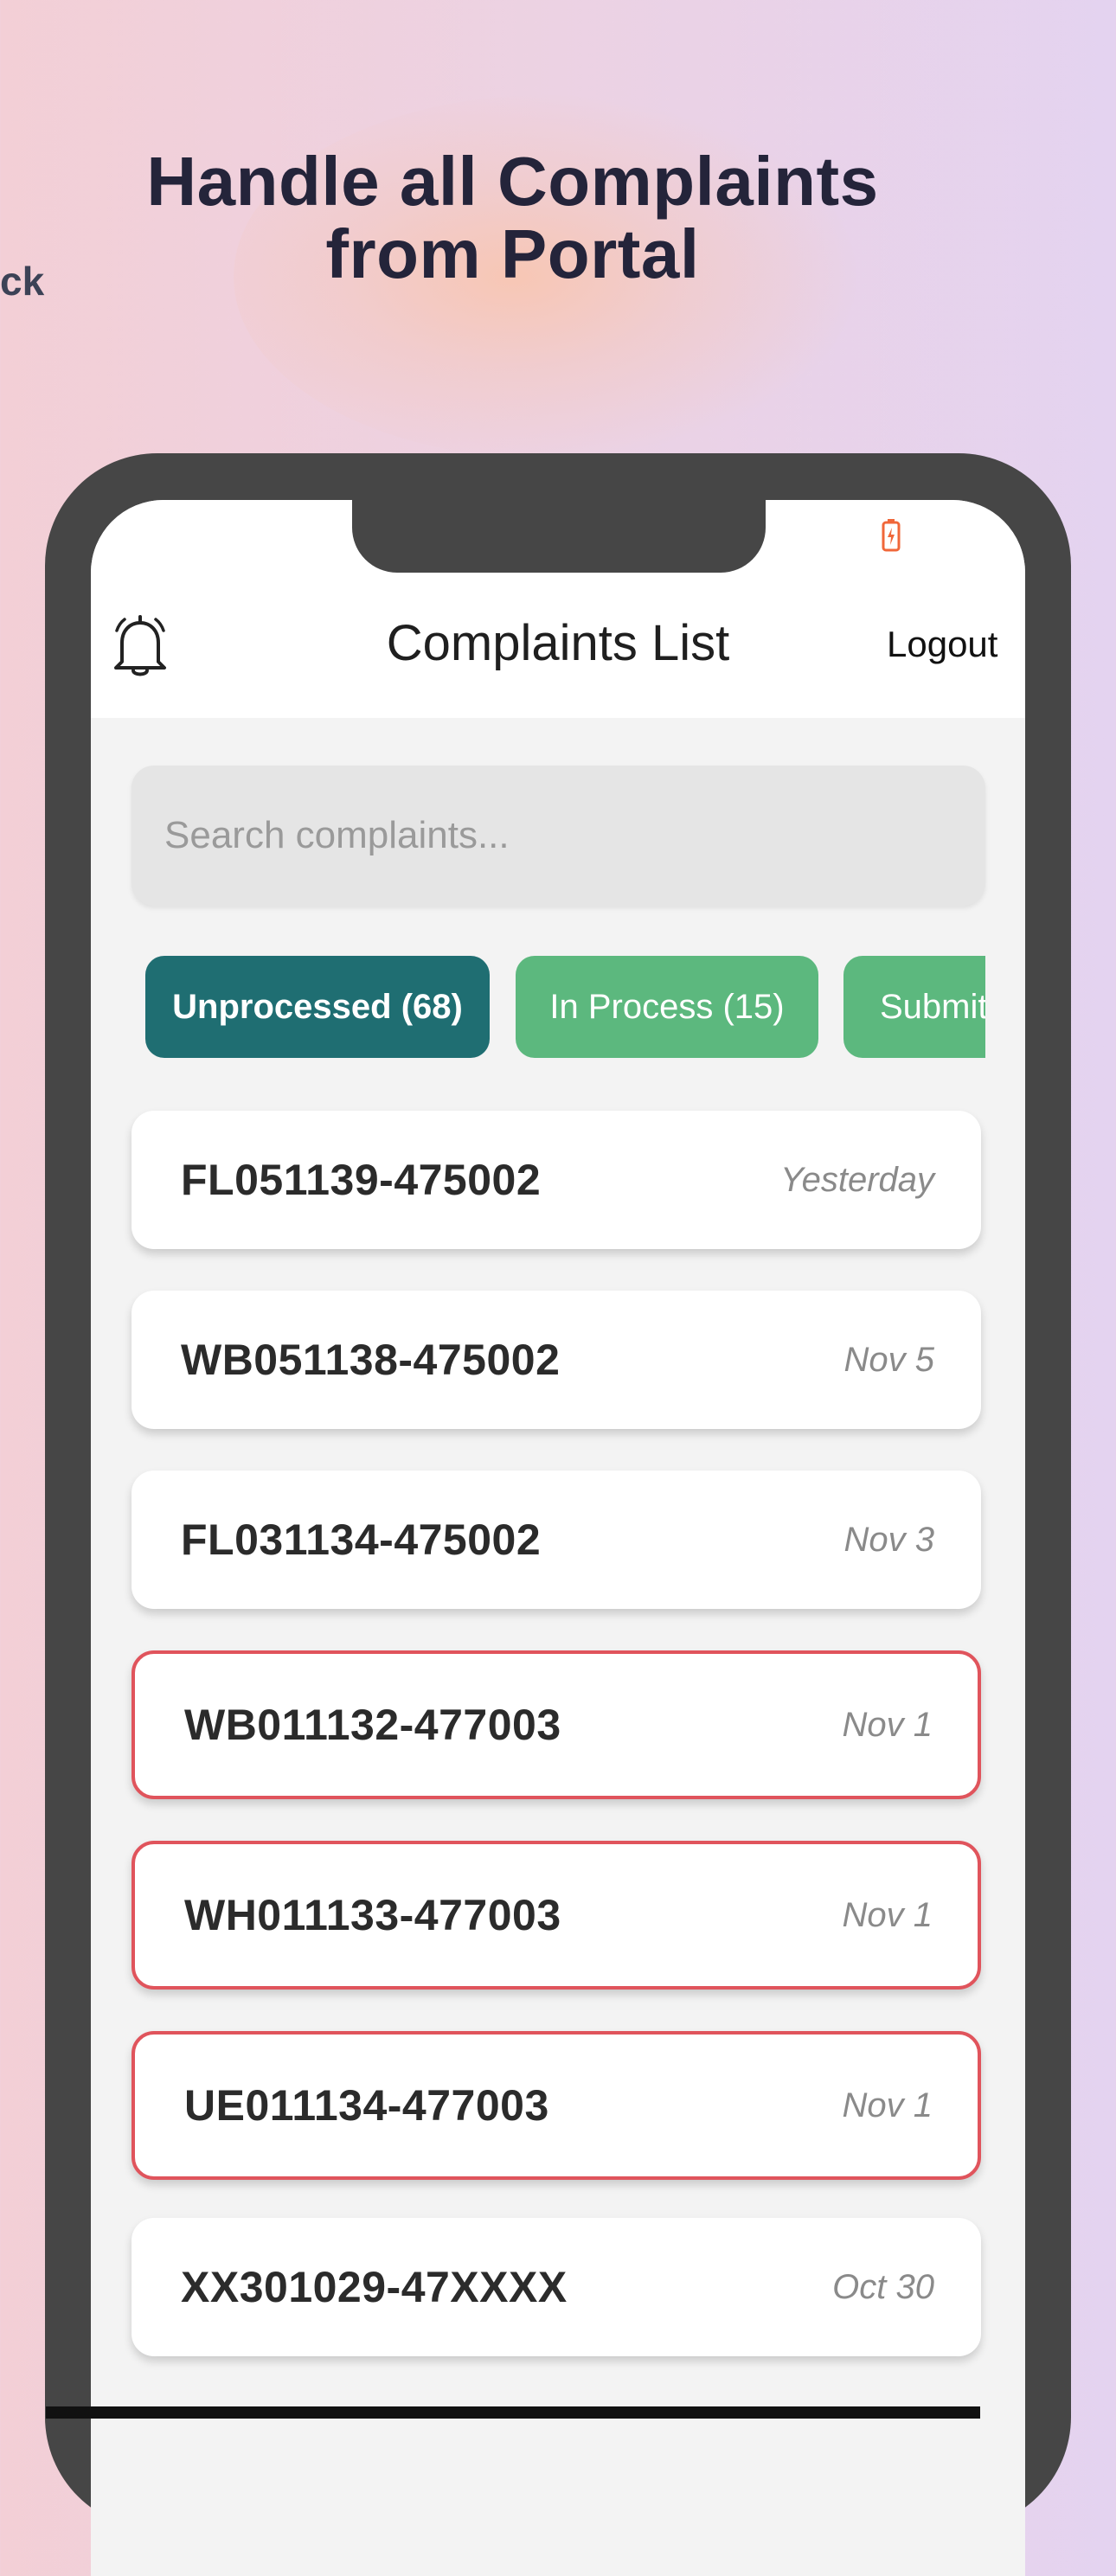 This screenshot has height=2576, width=1116. What do you see at coordinates (513, 2412) in the screenshot?
I see `screen-bottom-edge` at bounding box center [513, 2412].